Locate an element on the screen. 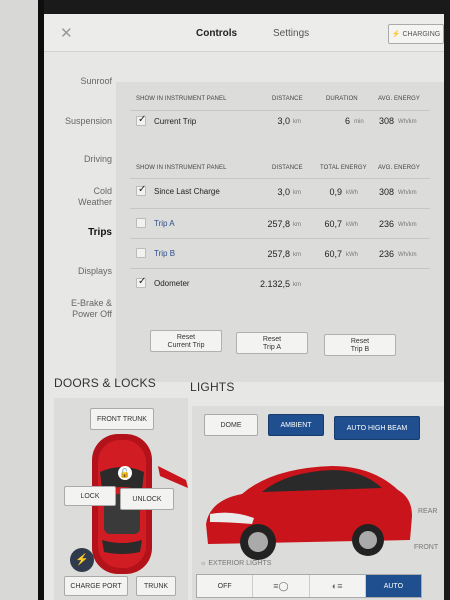 The image size is (450, 600). trip-b-checkbox is located at coordinates (141, 253).